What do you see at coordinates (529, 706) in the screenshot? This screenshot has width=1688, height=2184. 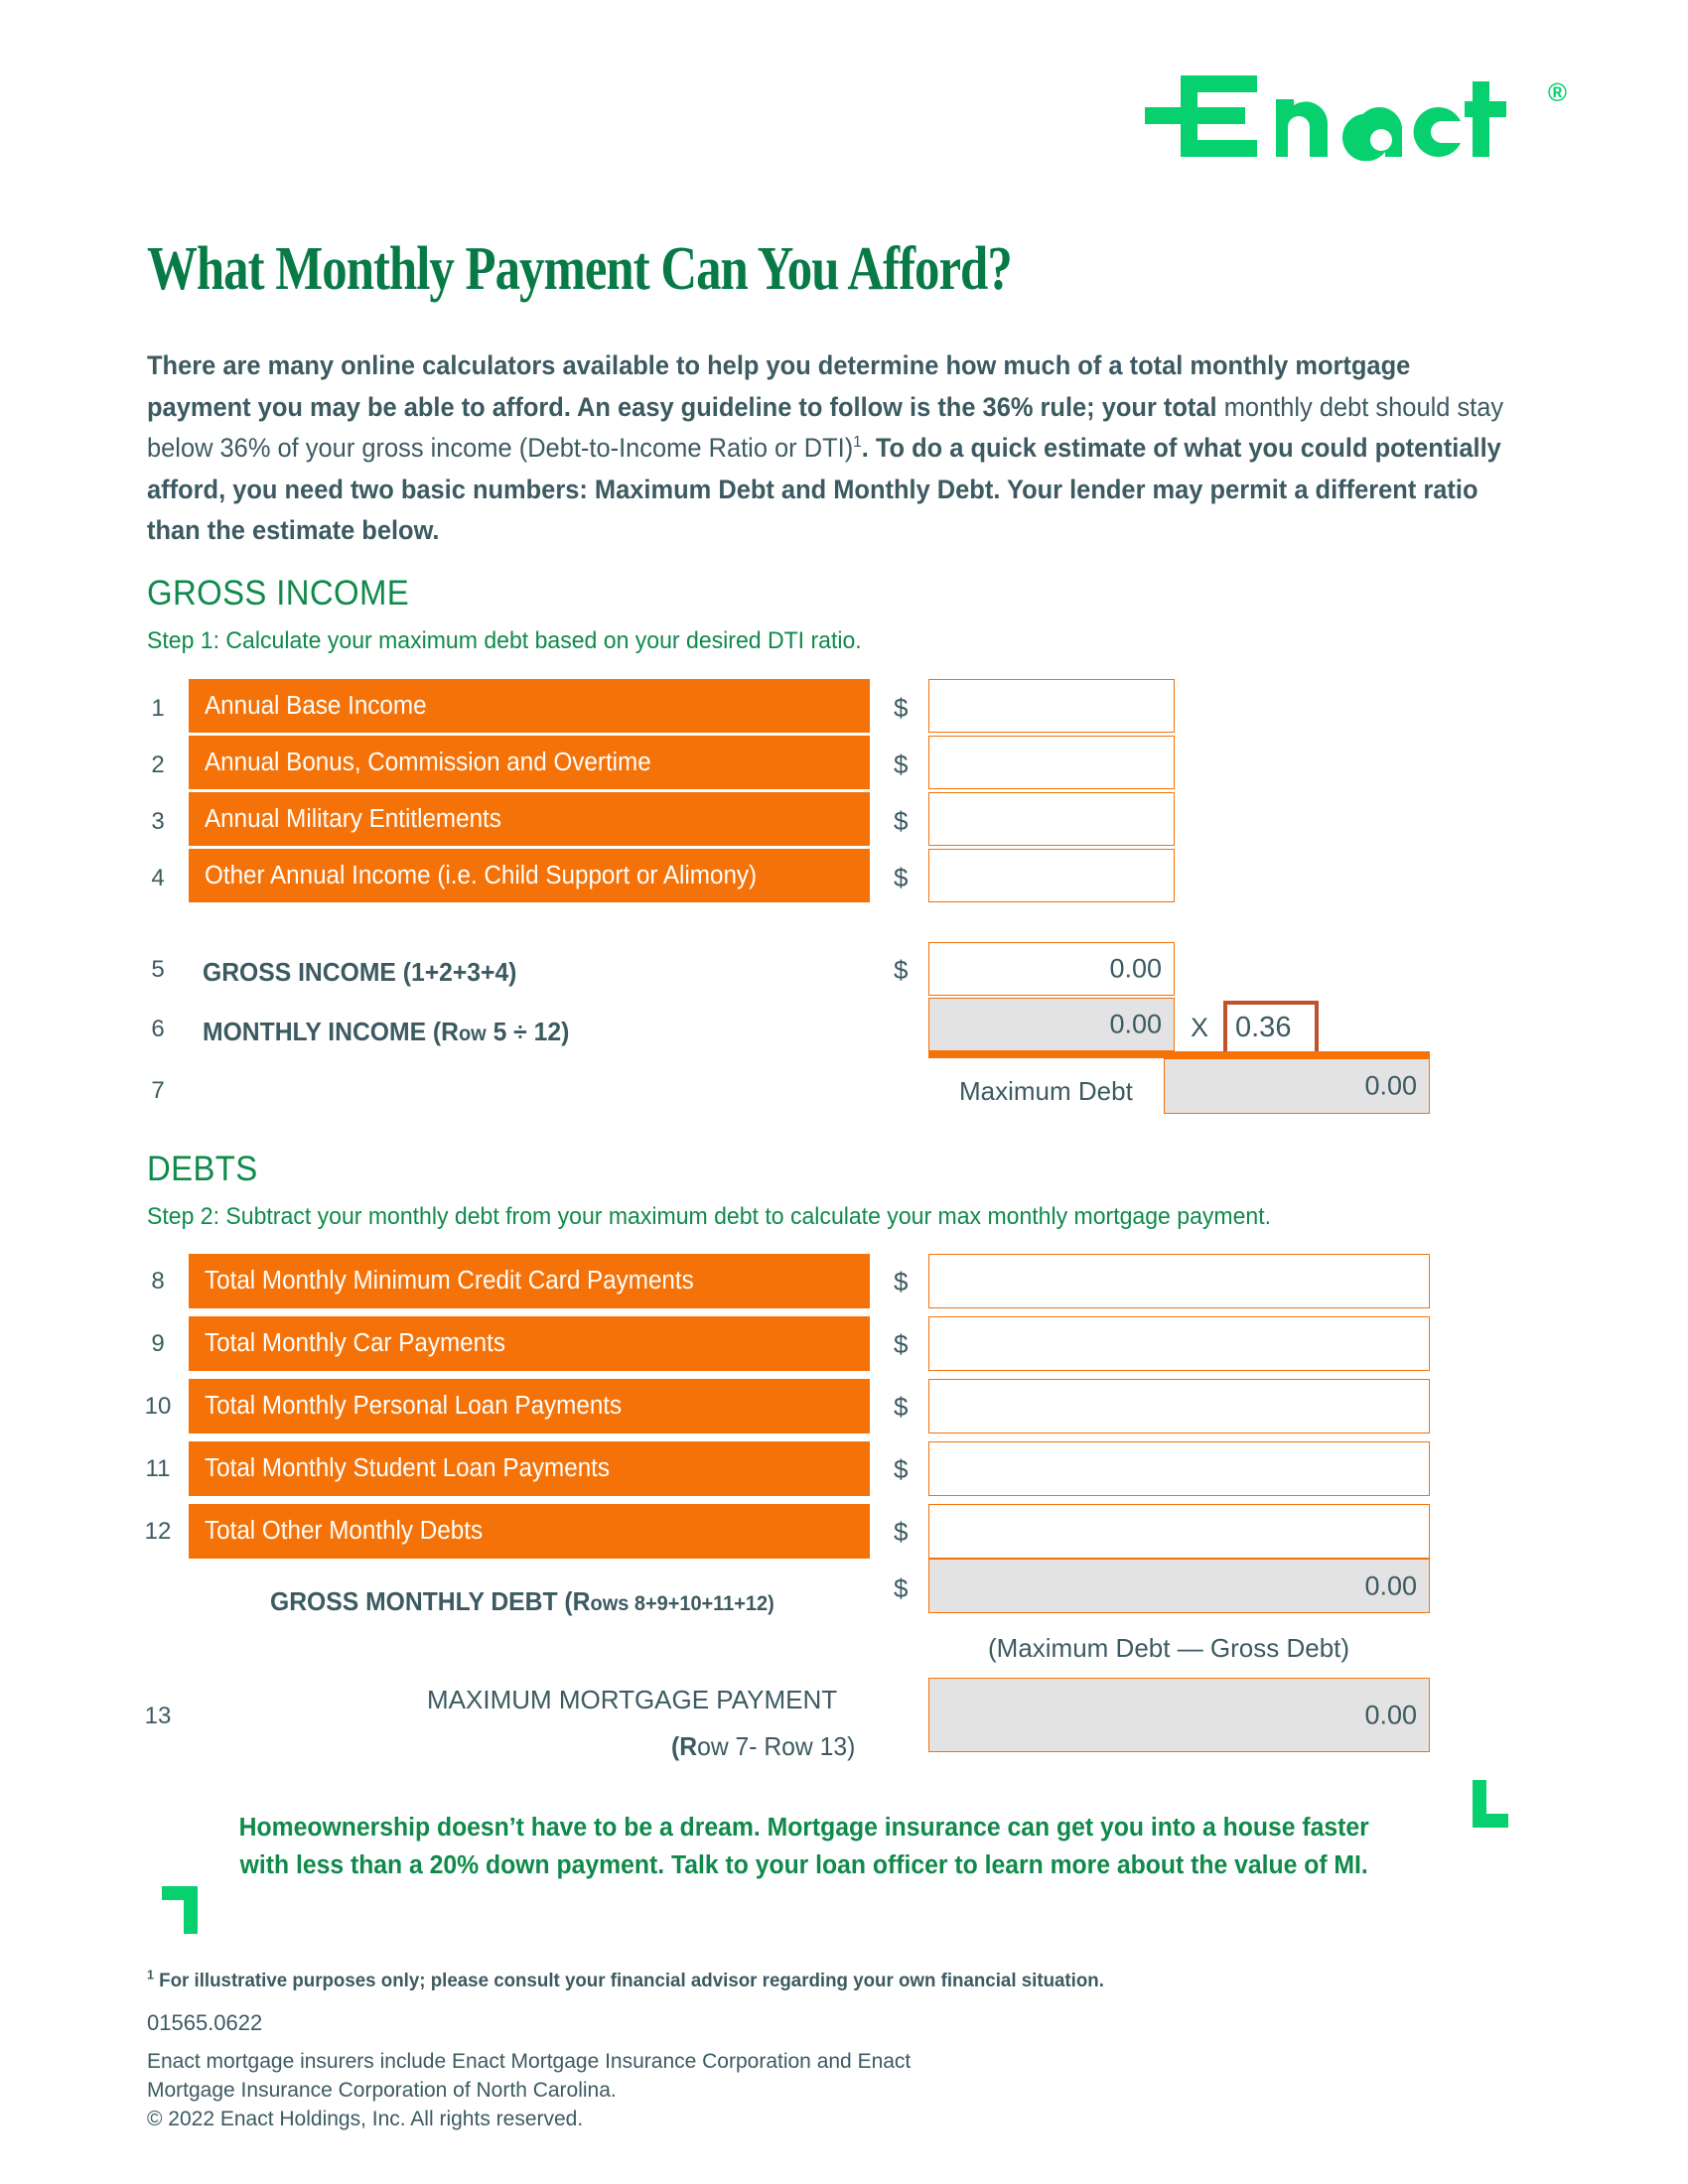 I see `income-row-label: Annual Base Income` at bounding box center [529, 706].